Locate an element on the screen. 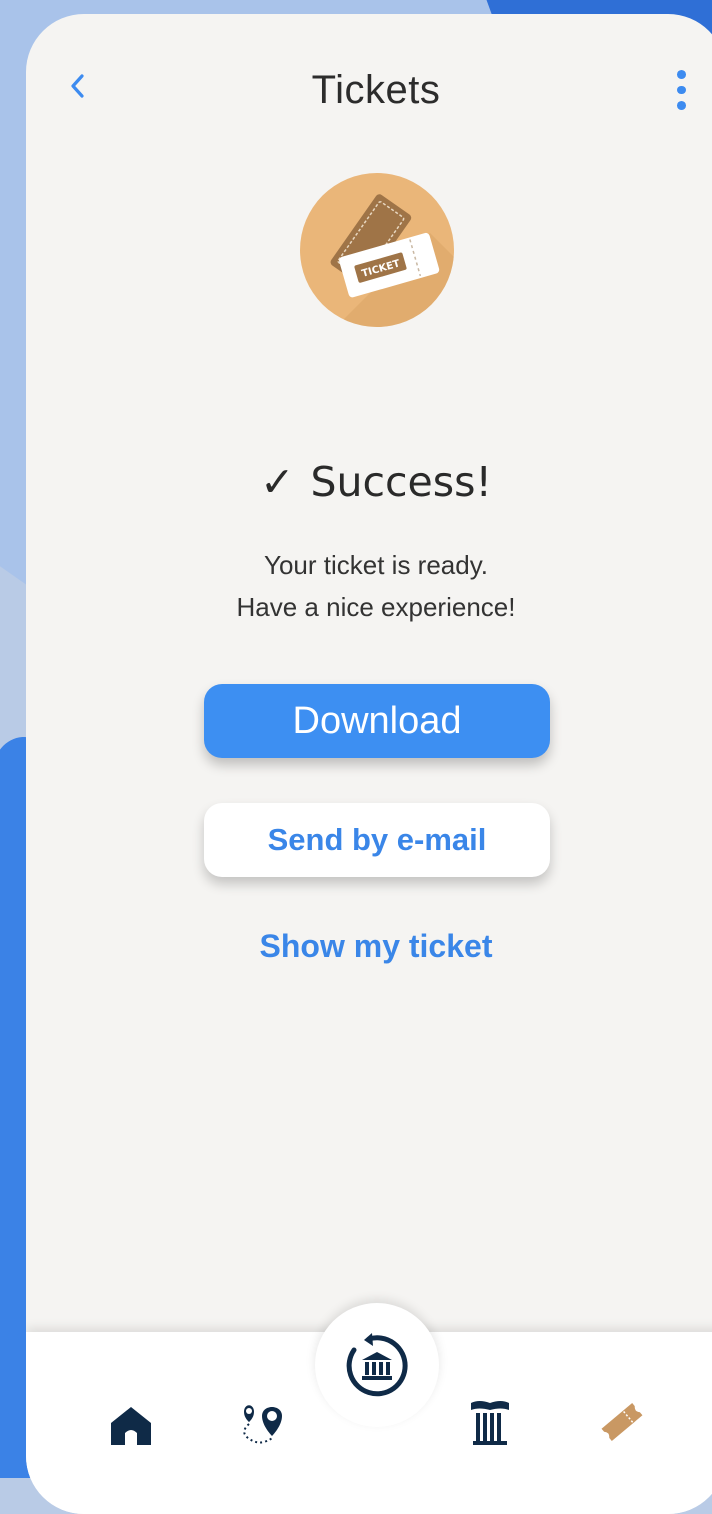 Image resolution: width=712 pixels, height=1514 pixels. museum-history-icon is located at coordinates (377, 1365).